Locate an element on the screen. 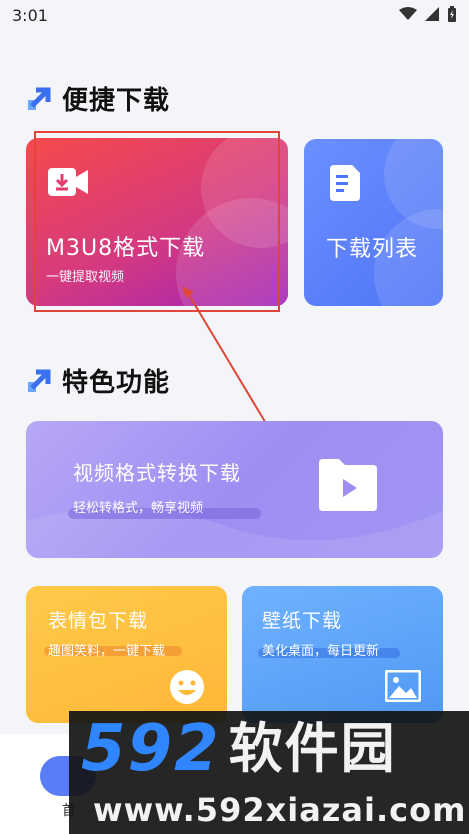  watermark-name: 软件园 is located at coordinates (312, 748).